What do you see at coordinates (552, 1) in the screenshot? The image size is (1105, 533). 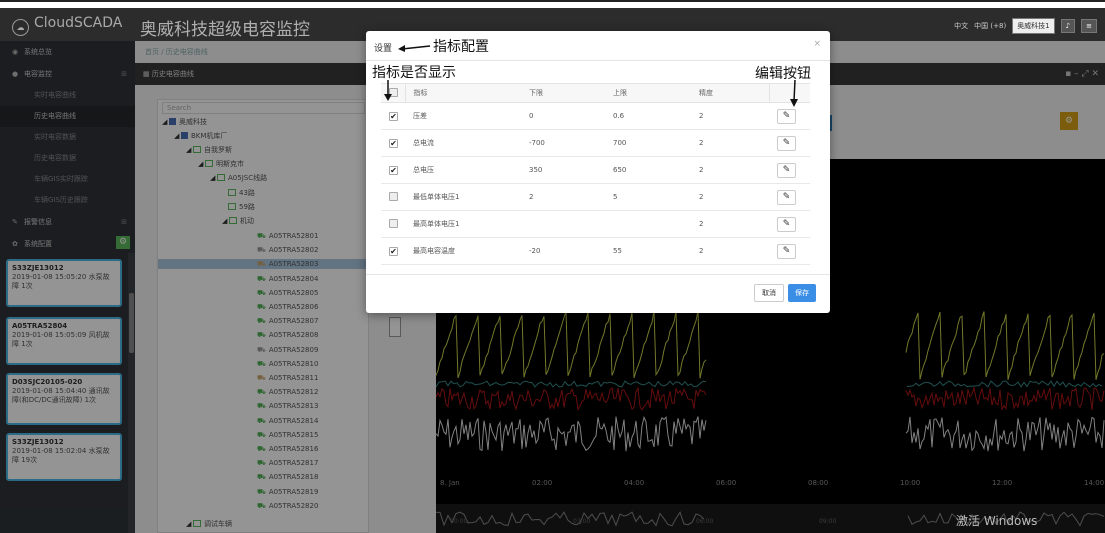 I see `top-rule` at bounding box center [552, 1].